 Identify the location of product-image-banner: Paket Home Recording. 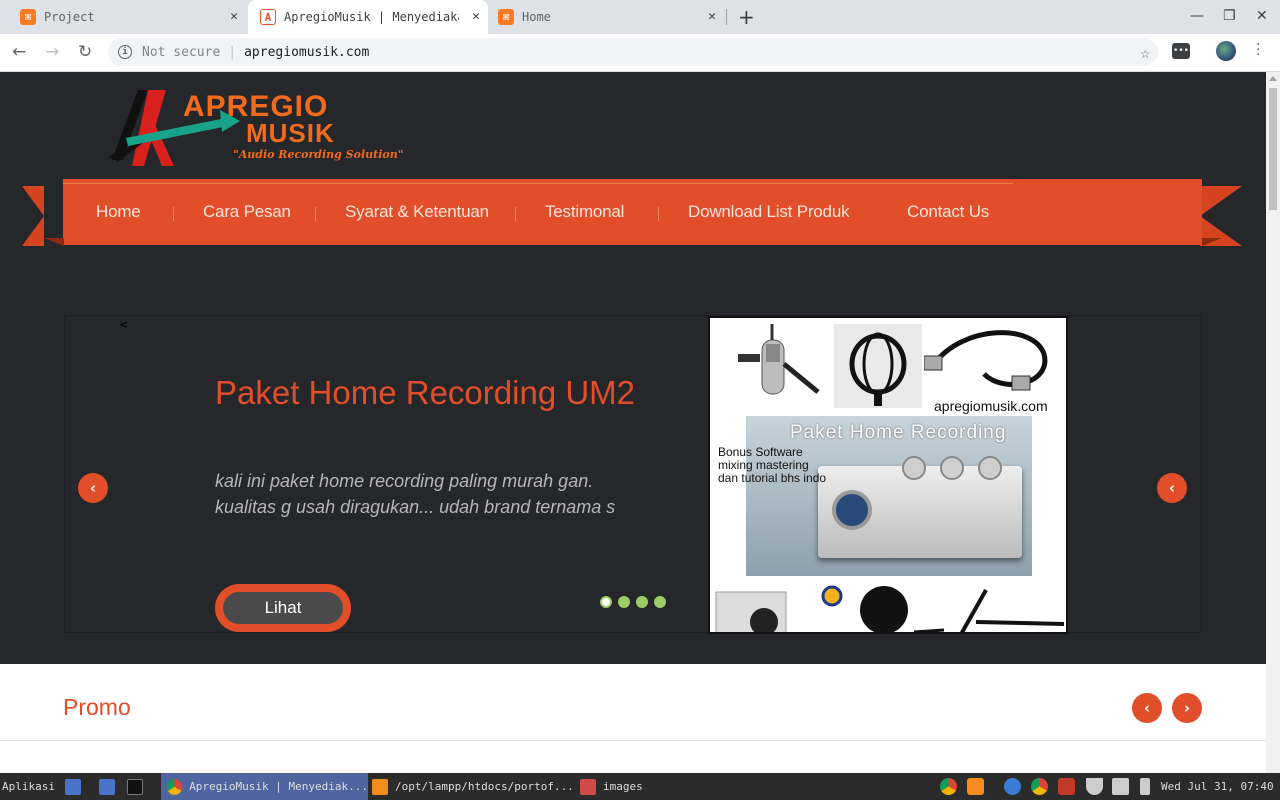
(898, 432).